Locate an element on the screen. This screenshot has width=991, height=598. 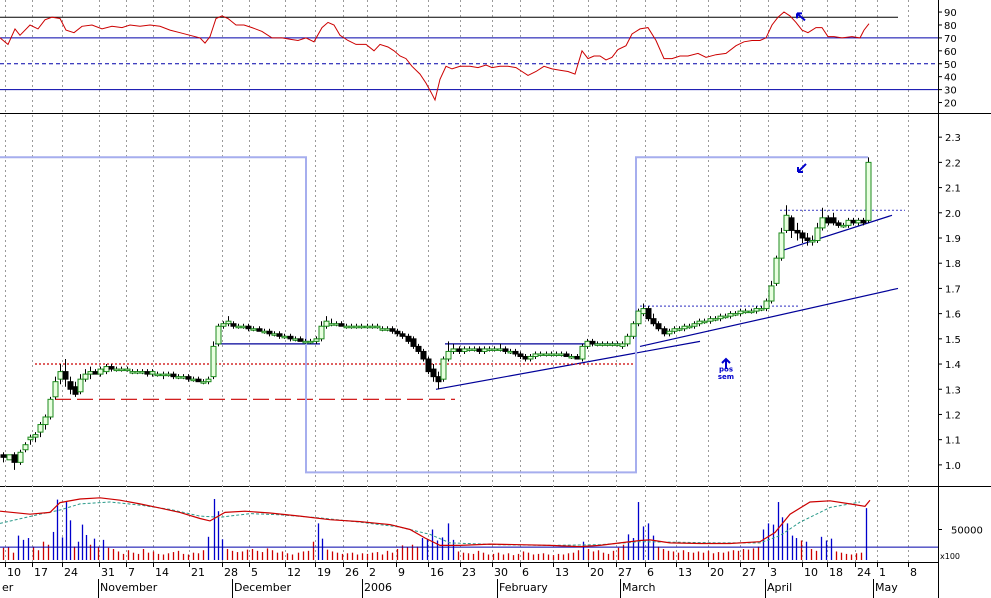
osc-tick-label-70: 70 is located at coordinates (950, 39).